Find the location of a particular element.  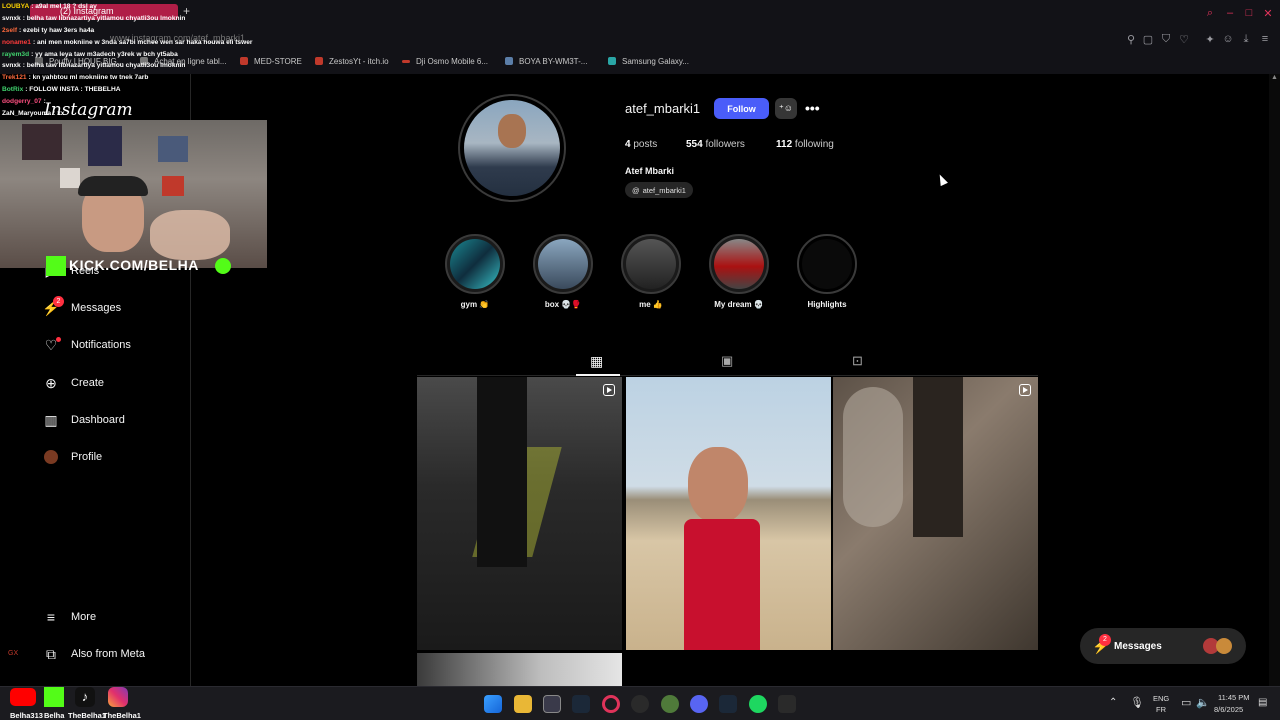

sidebar-also-from-meta: ⧉ Also from Meta is located at coordinates (94, 654).